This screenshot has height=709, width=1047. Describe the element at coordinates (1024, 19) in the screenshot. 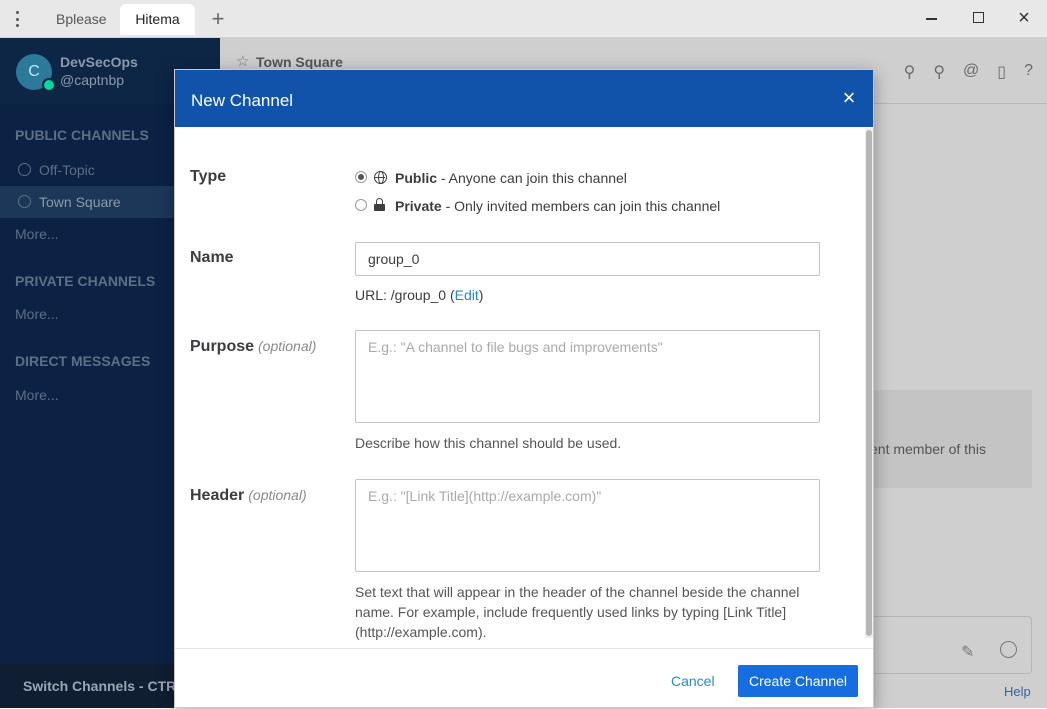

I see `close-window-button: ×` at that location.